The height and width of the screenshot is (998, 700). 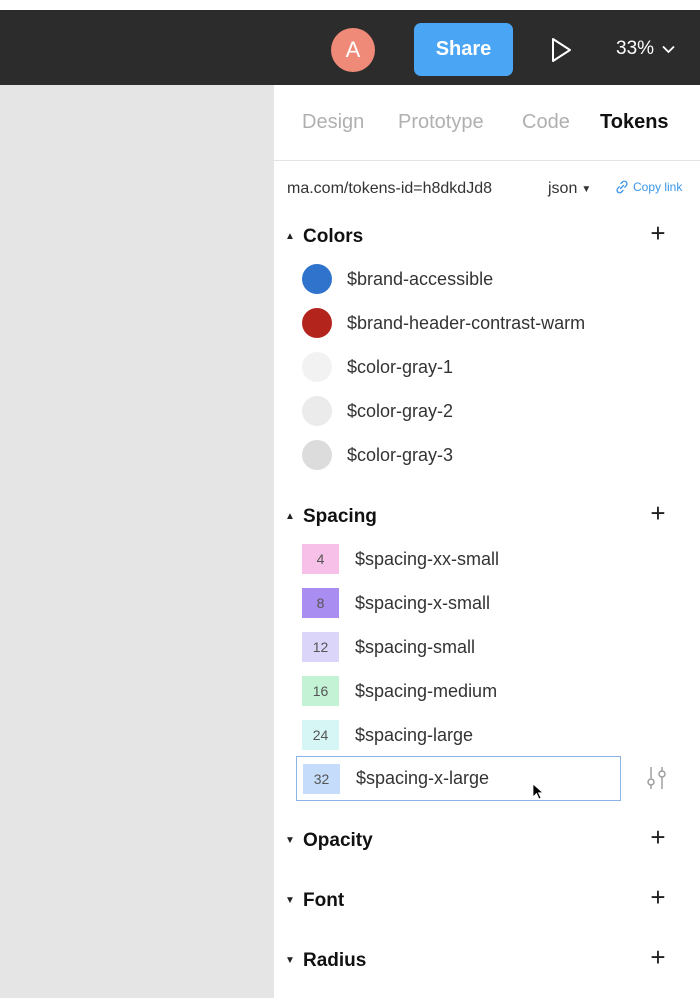 I want to click on token-name: $spacing-xx-small, so click(x=427, y=558).